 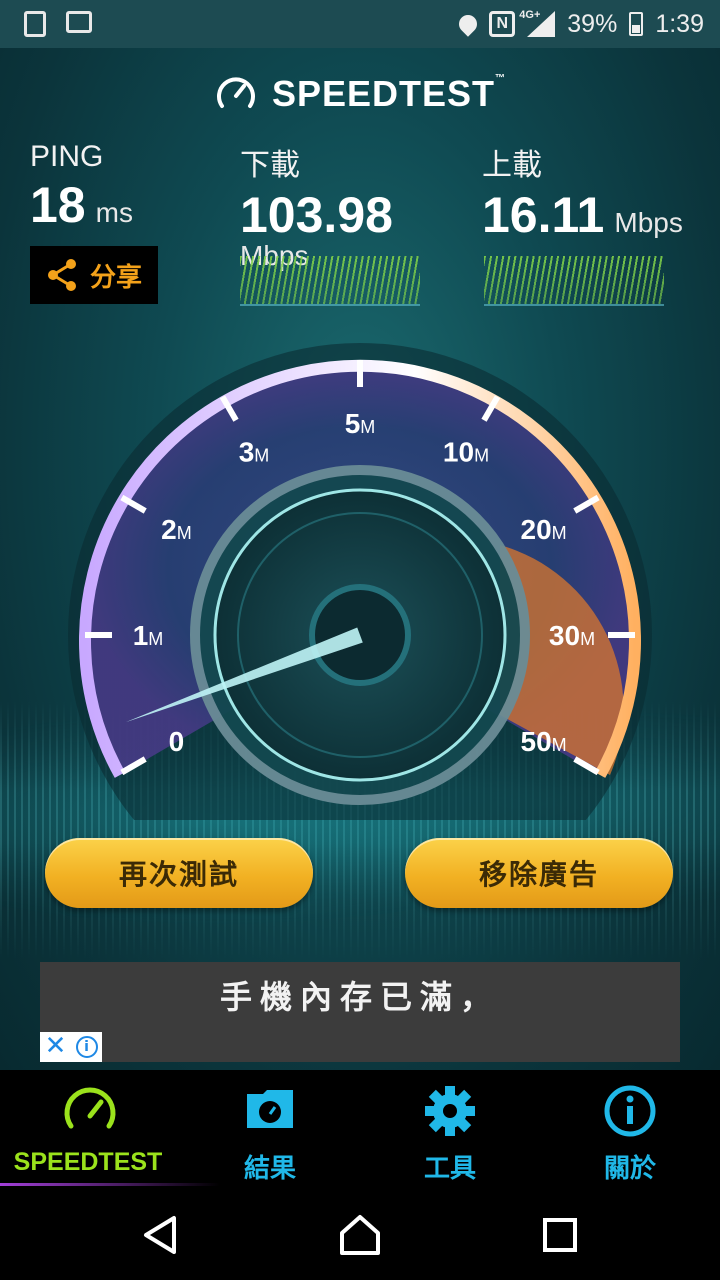 What do you see at coordinates (235, 92) in the screenshot?
I see `speedometer-logo-icon` at bounding box center [235, 92].